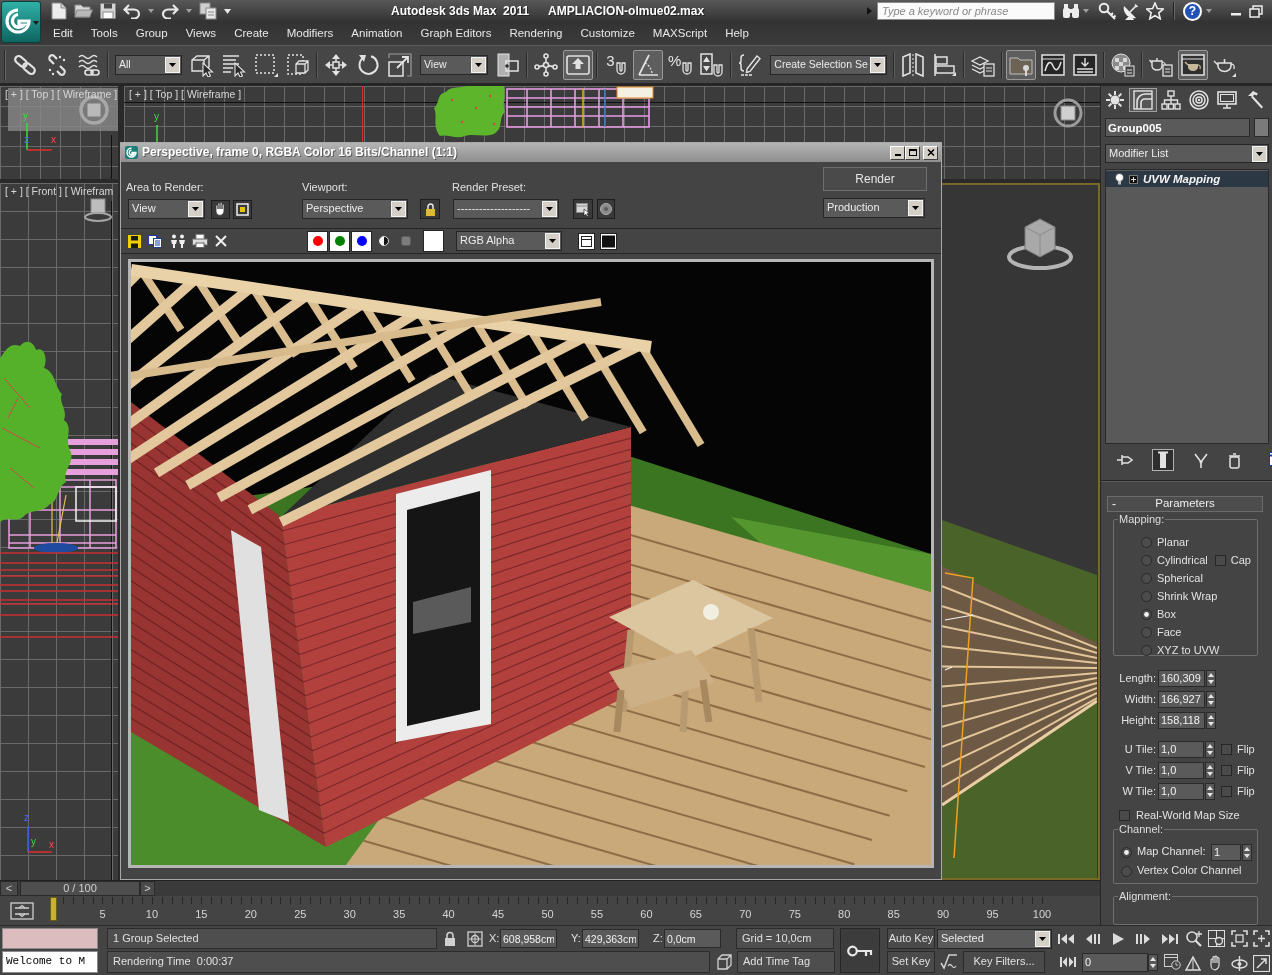  I want to click on open-folder-icon, so click(83, 11).